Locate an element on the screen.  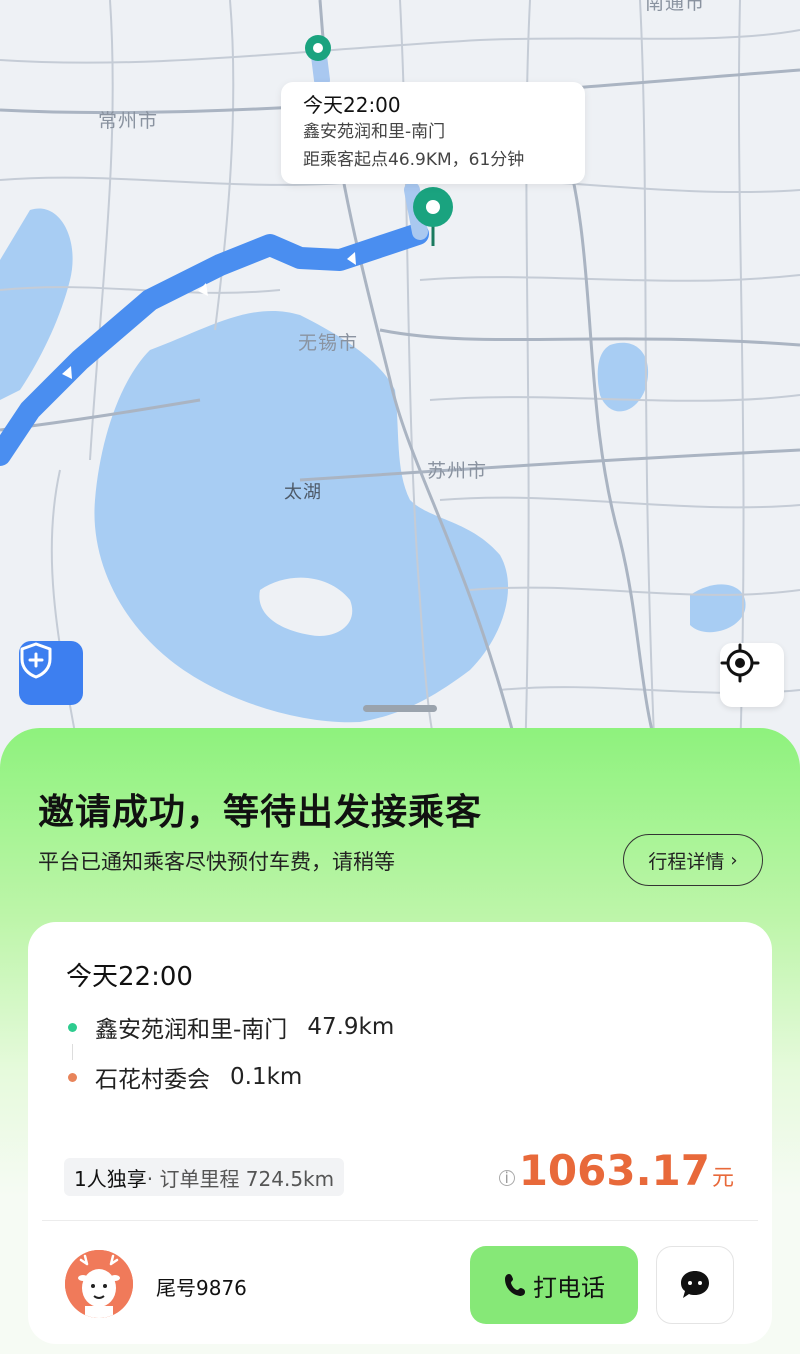
map-label-changzhou: 常州市 is located at coordinates (128, 121).